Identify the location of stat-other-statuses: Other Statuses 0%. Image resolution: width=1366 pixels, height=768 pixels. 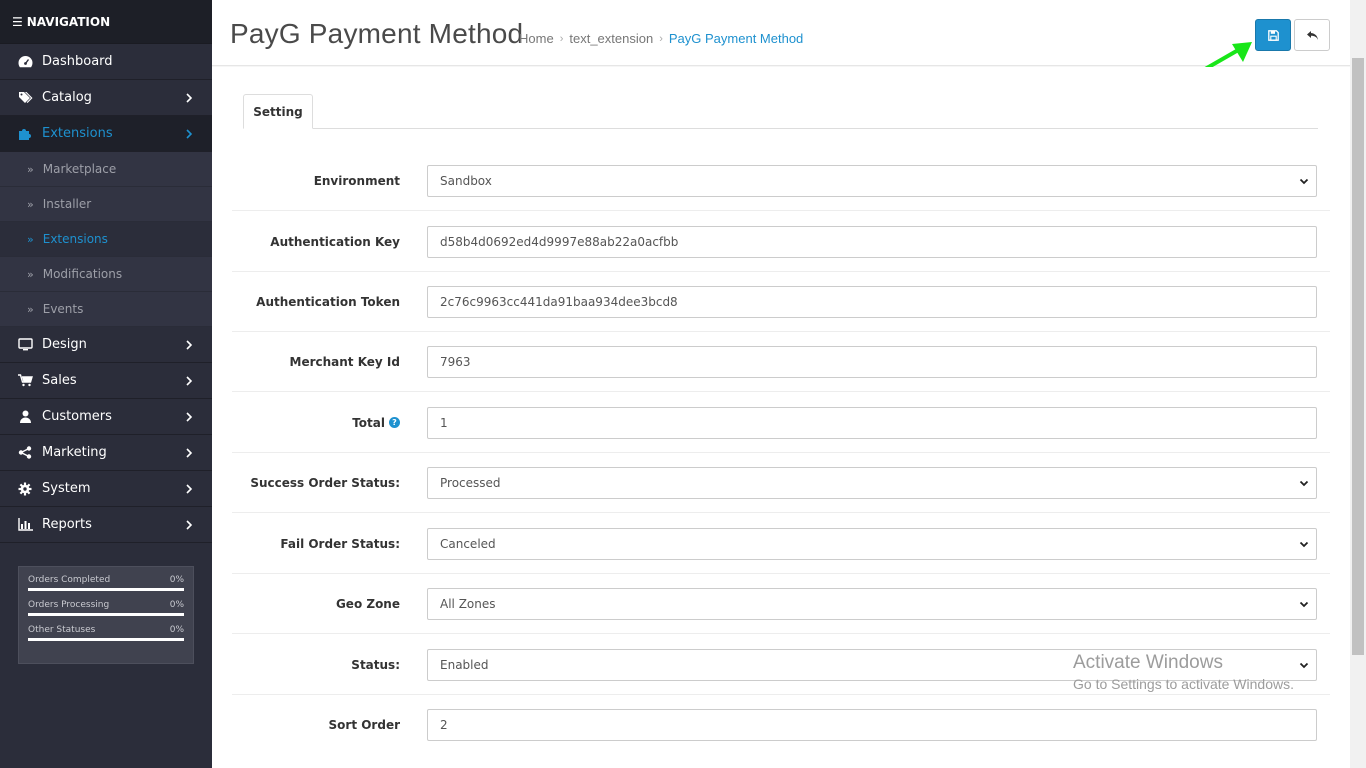
(106, 633).